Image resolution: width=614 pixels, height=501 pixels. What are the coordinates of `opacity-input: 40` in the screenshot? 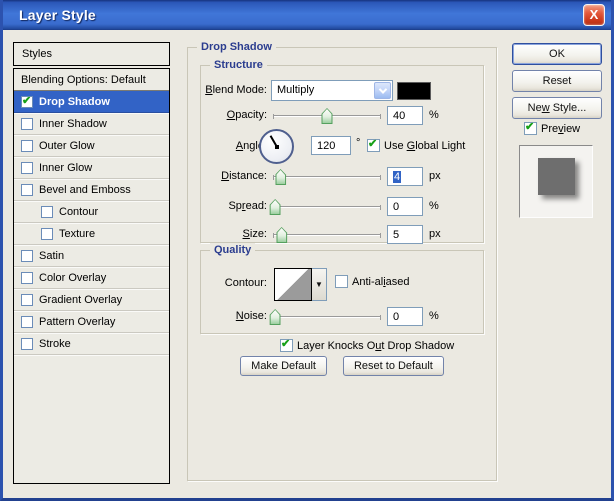 It's located at (405, 115).